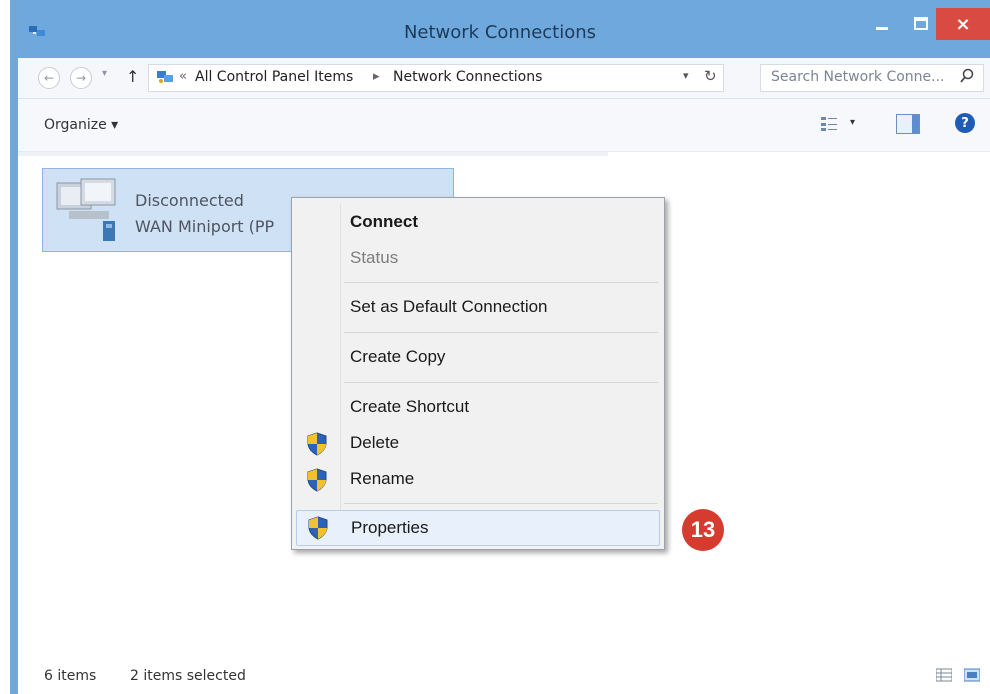 The width and height of the screenshot is (990, 694). What do you see at coordinates (504, 125) in the screenshot?
I see `command-bar: Organize ▾ ▾ ?` at bounding box center [504, 125].